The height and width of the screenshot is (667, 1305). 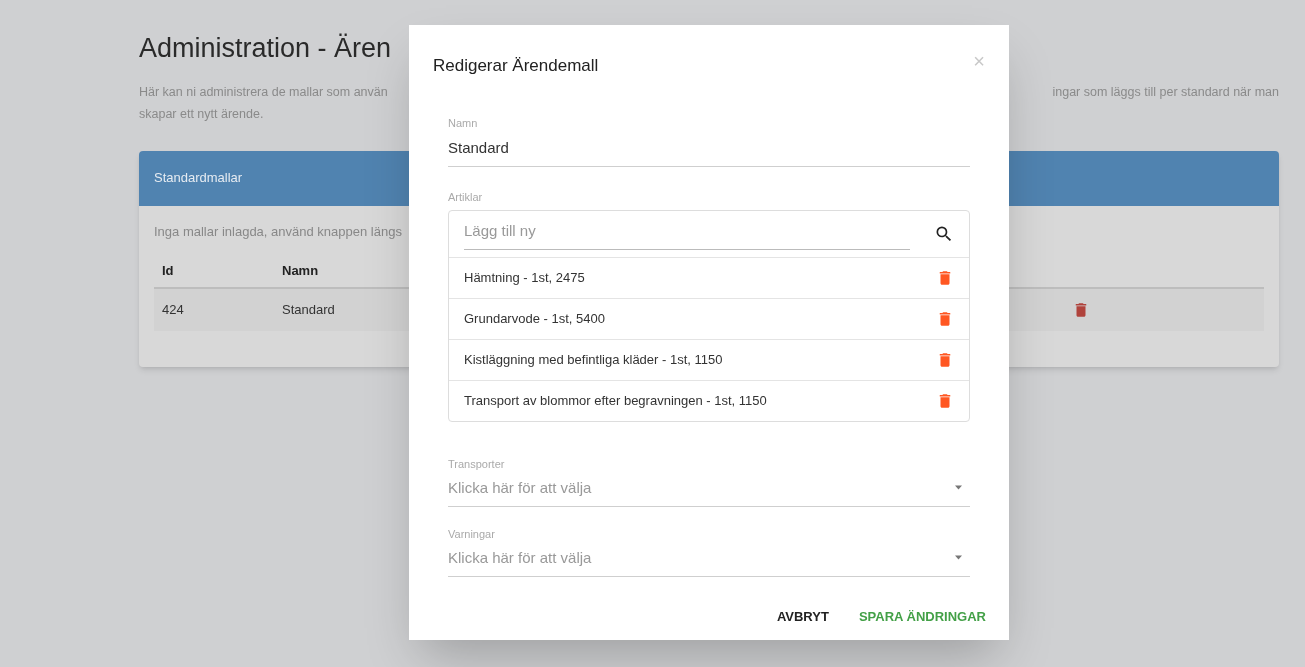 What do you see at coordinates (201, 114) in the screenshot?
I see `description-text: skapar ett nytt ärende.` at bounding box center [201, 114].